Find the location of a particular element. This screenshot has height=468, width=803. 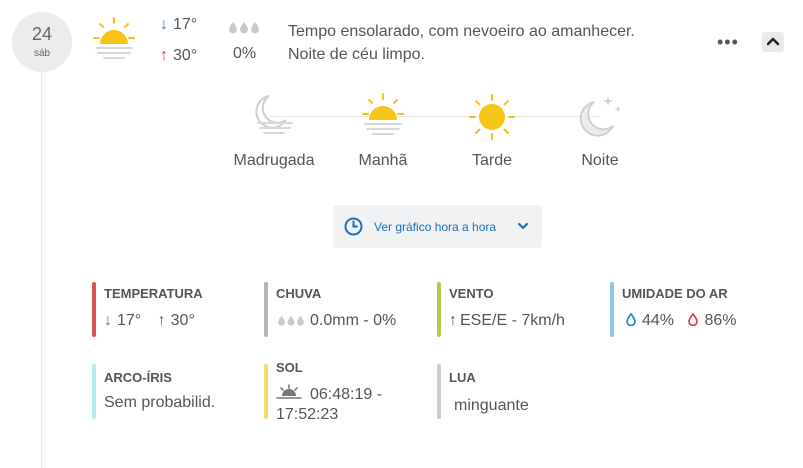

stat-temperatura: TEMPERATURA ↓ 17° ↑ 30° is located at coordinates (167, 310).